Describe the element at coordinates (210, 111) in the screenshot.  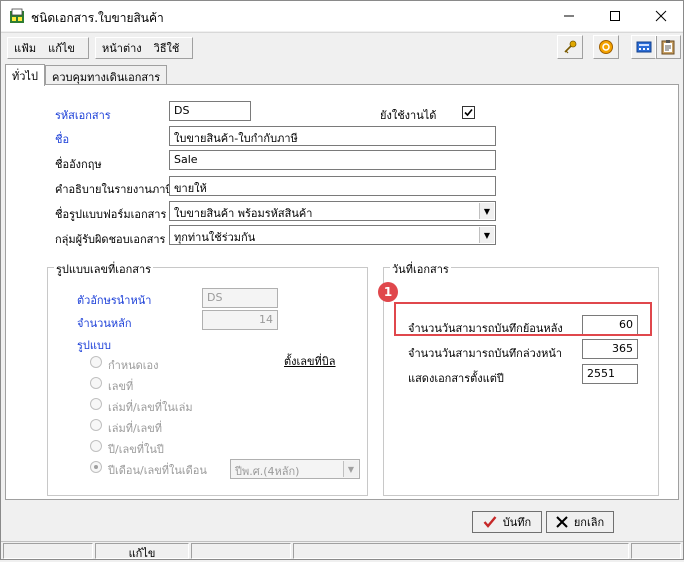
I see `code-input: DS` at that location.